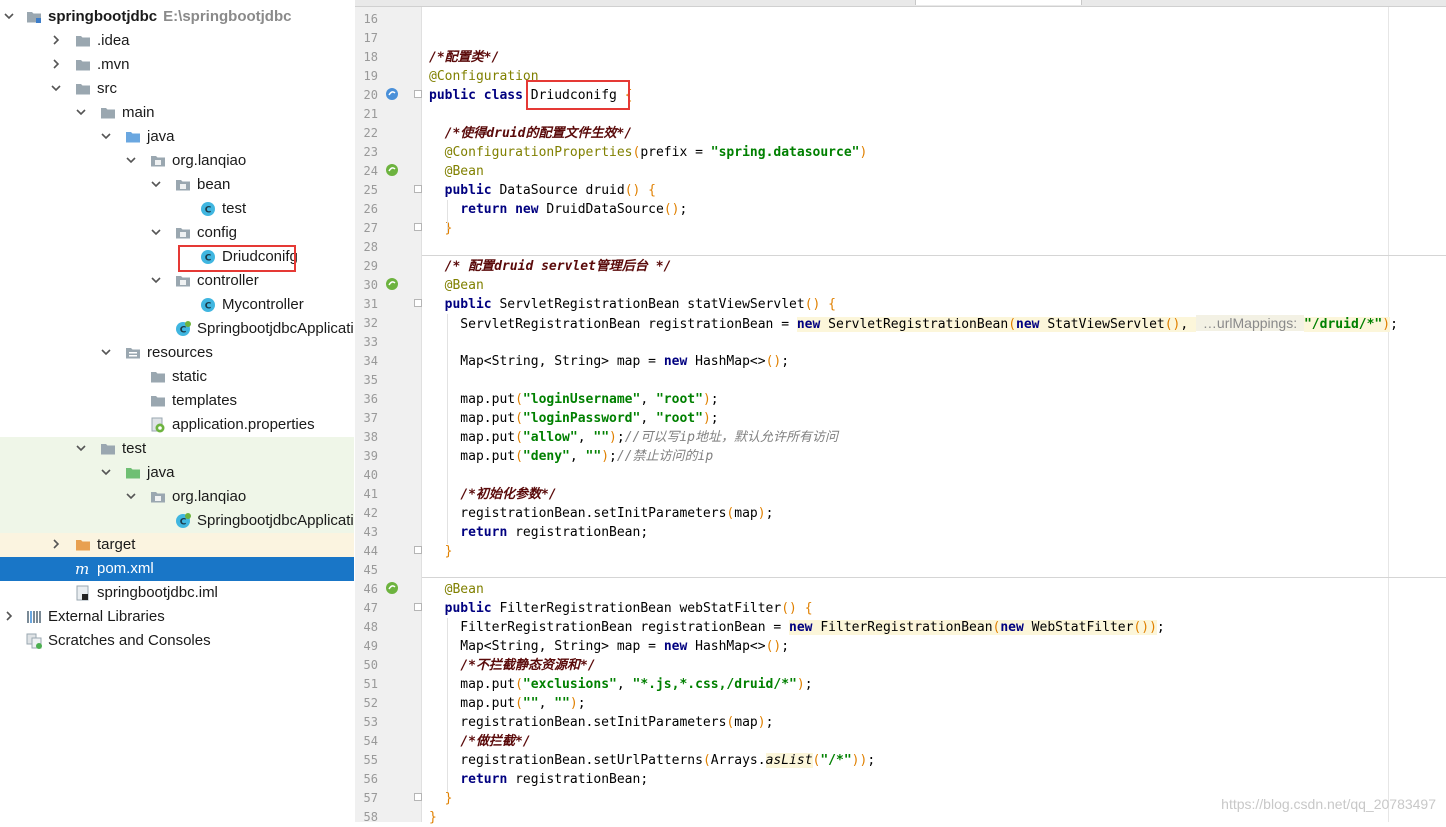 Image resolution: width=1446 pixels, height=827 pixels. What do you see at coordinates (464, 285) in the screenshot?
I see `code-token: @Bean` at bounding box center [464, 285].